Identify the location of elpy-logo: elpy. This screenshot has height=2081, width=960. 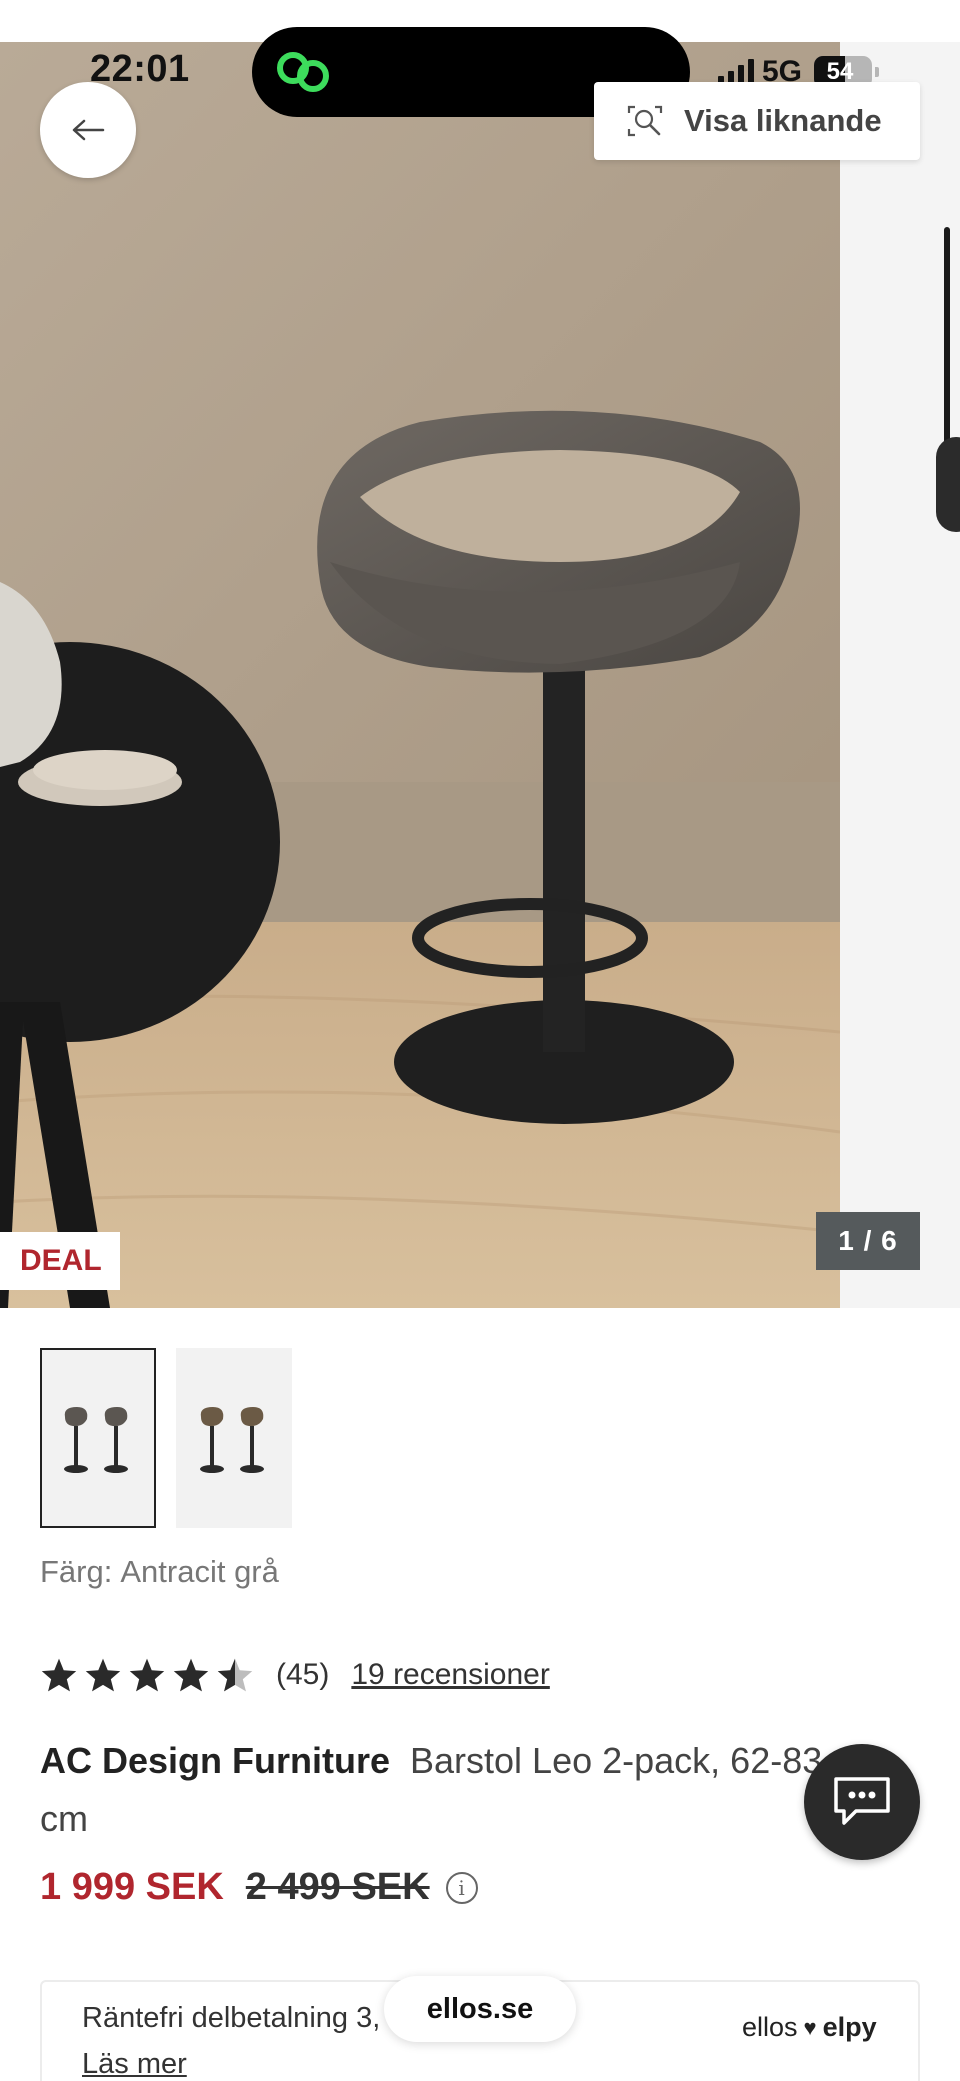
(849, 2027).